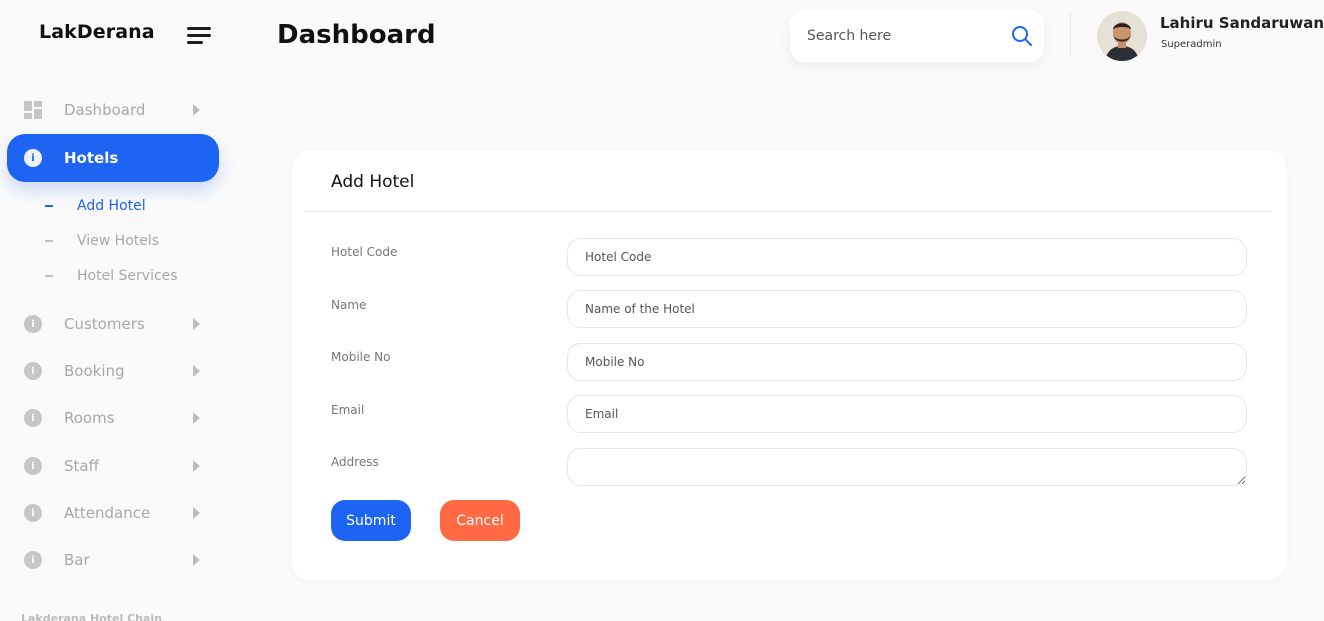 The height and width of the screenshot is (621, 1324). Describe the element at coordinates (92, 616) in the screenshot. I see `sidebar-footer: Lakderana Hotel Chain` at that location.